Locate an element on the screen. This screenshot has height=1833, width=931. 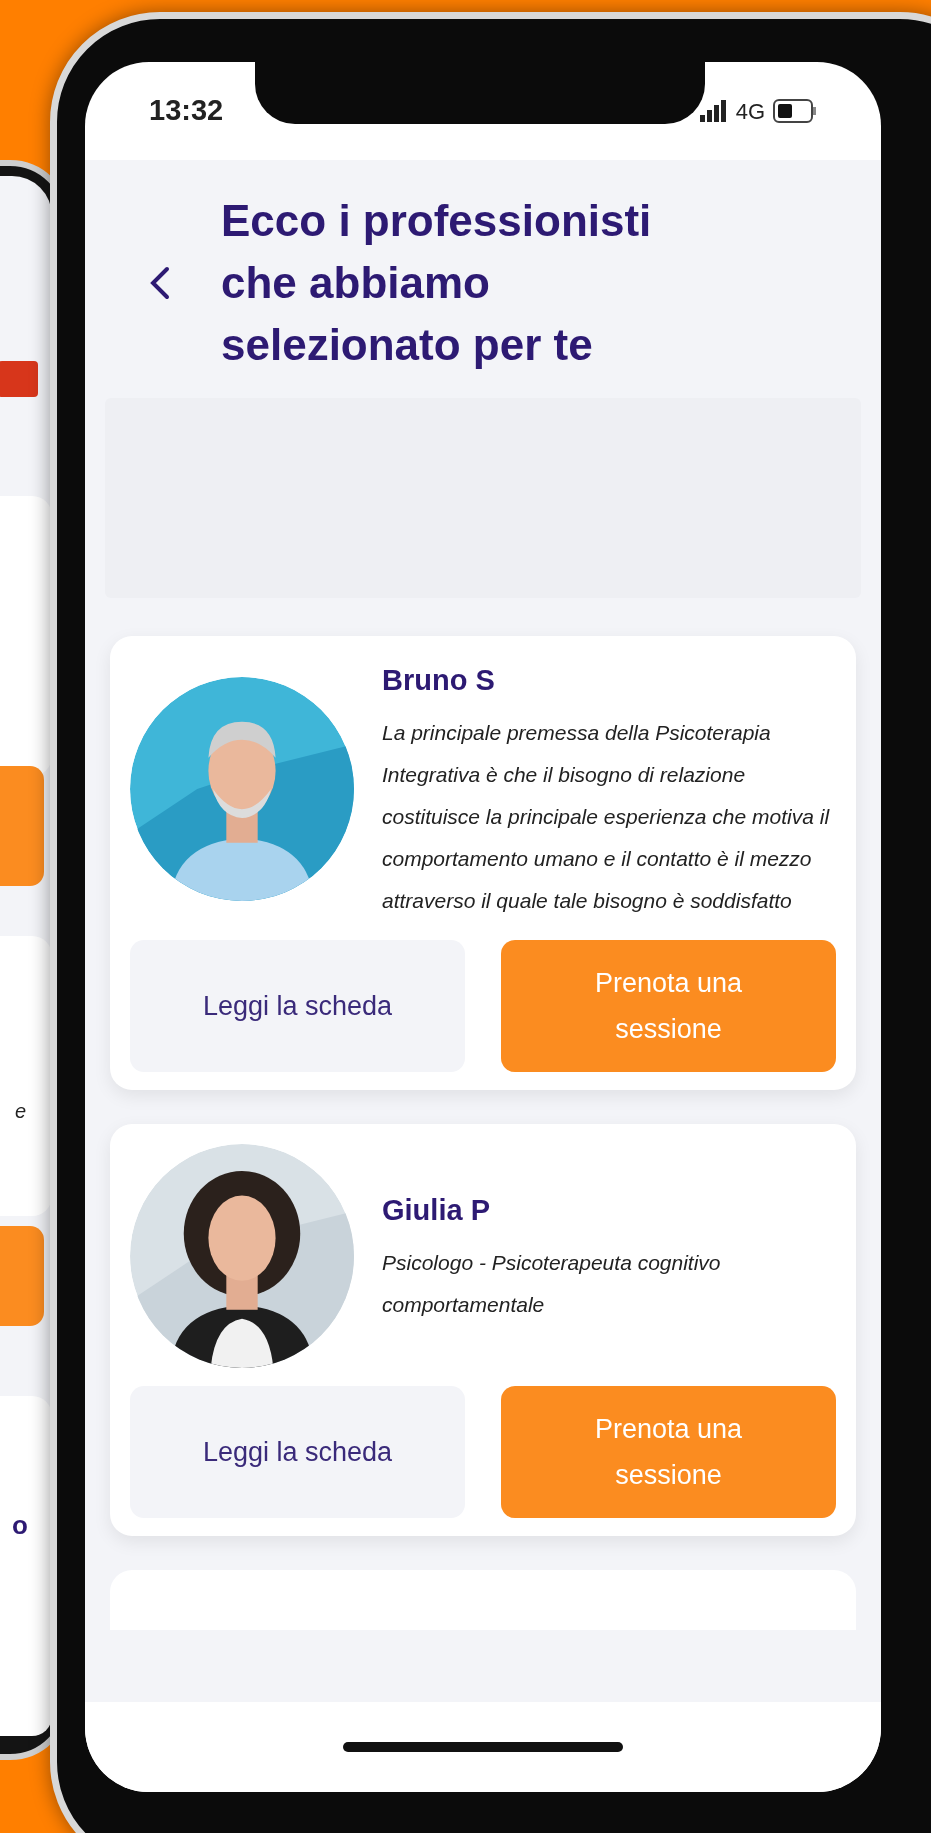
signal-icon is located at coordinates (713, 111).